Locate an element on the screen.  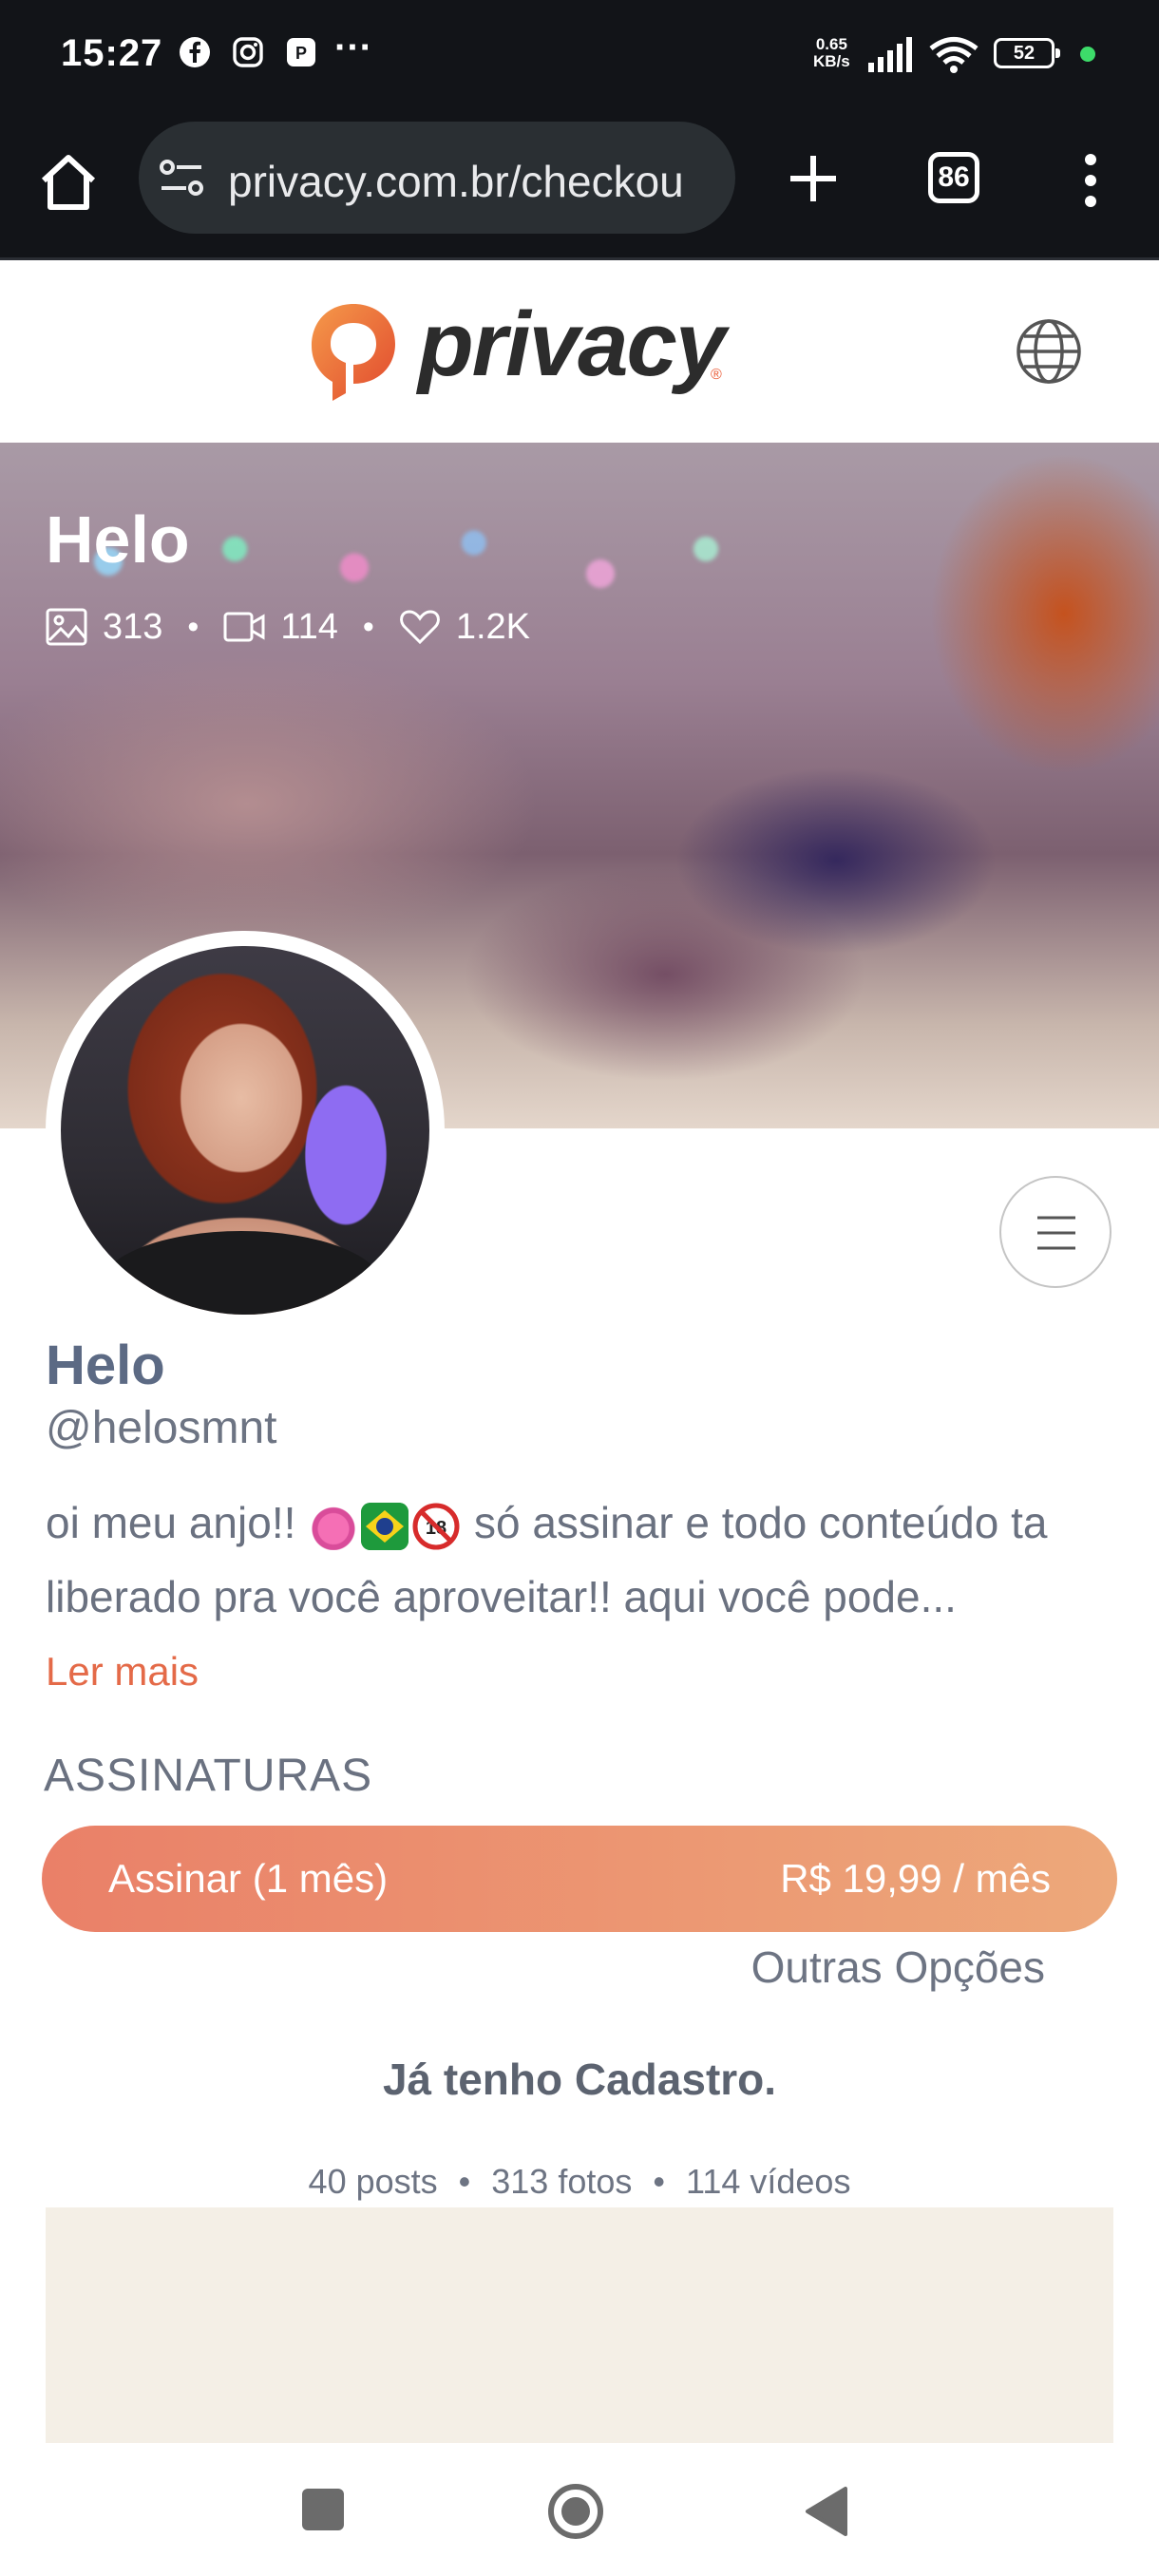
avatar-photo is located at coordinates (245, 1130).